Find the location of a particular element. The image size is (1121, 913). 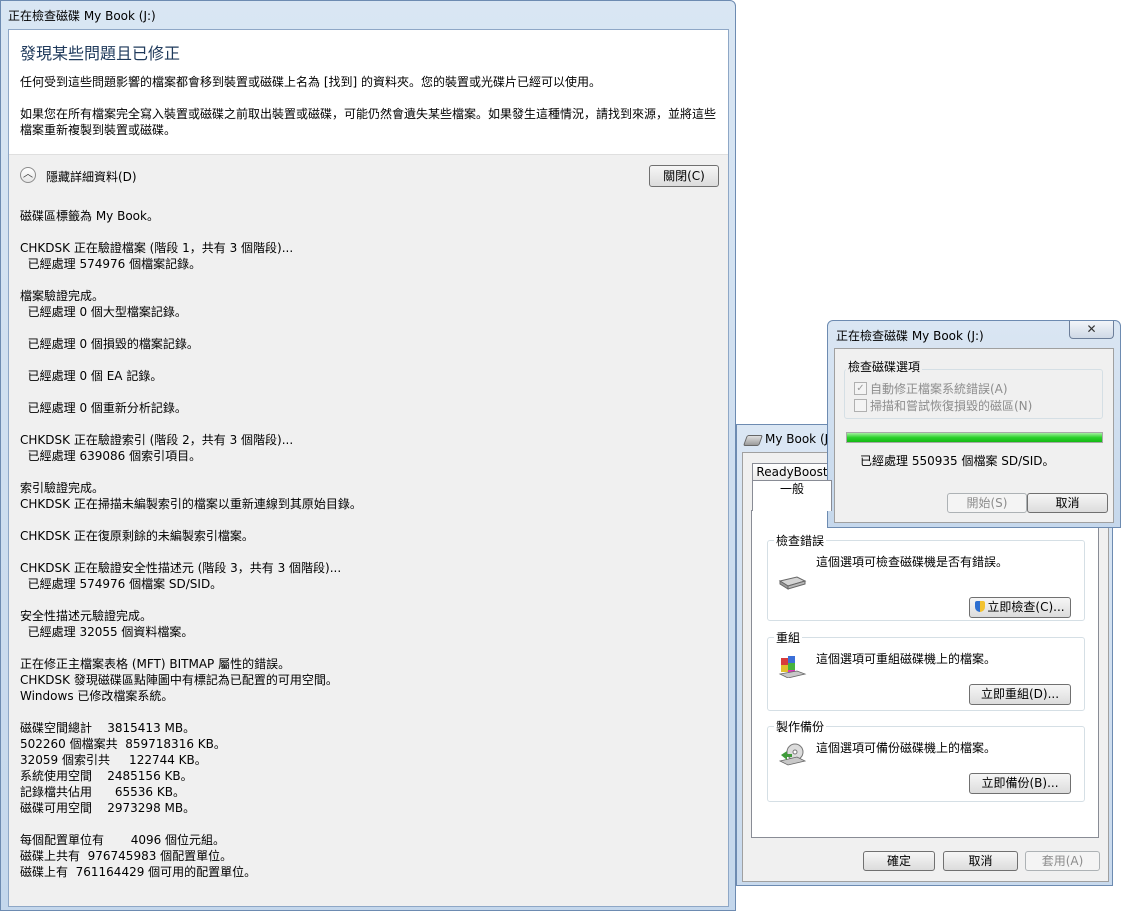

log-line: CHKDSK 發現磁碟區點陣圖中有標記為已配置的可用空間。 is located at coordinates (179, 680).